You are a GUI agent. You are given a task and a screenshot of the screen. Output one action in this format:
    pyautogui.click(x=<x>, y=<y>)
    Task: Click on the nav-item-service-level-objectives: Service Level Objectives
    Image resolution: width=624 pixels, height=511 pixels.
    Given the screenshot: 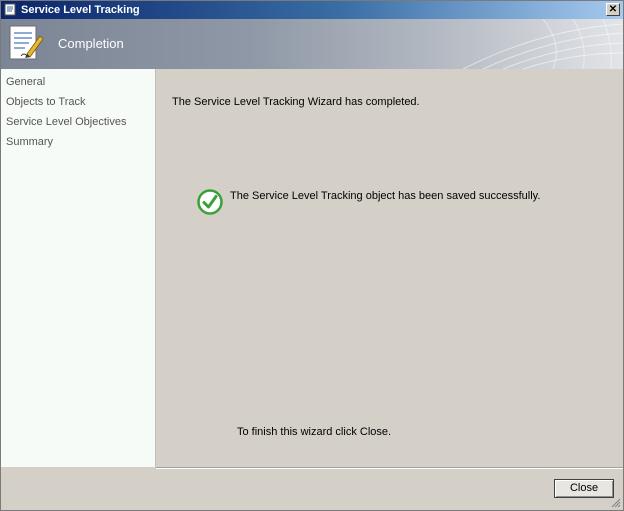 What is the action you would take?
    pyautogui.click(x=66, y=122)
    